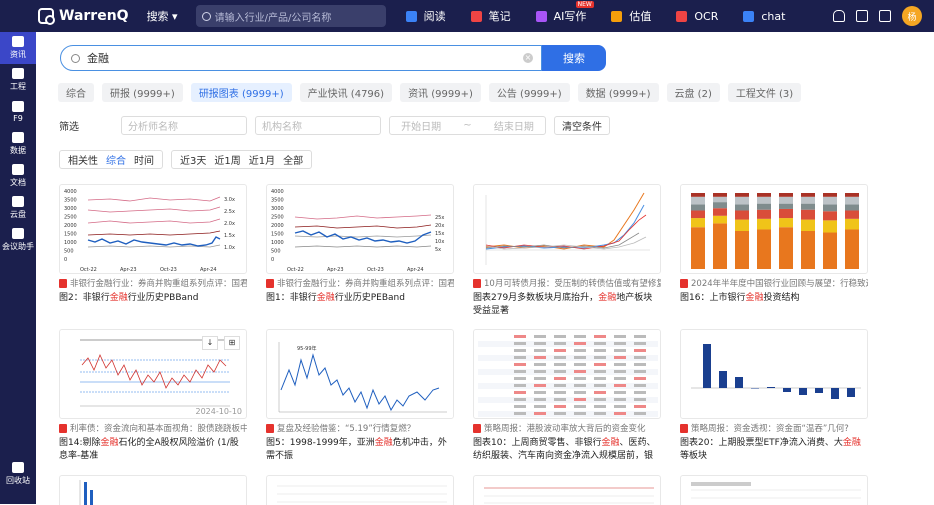 The image size is (934, 505). Describe the element at coordinates (276, 252) in the screenshot. I see `y-tick-label: 500` at that location.